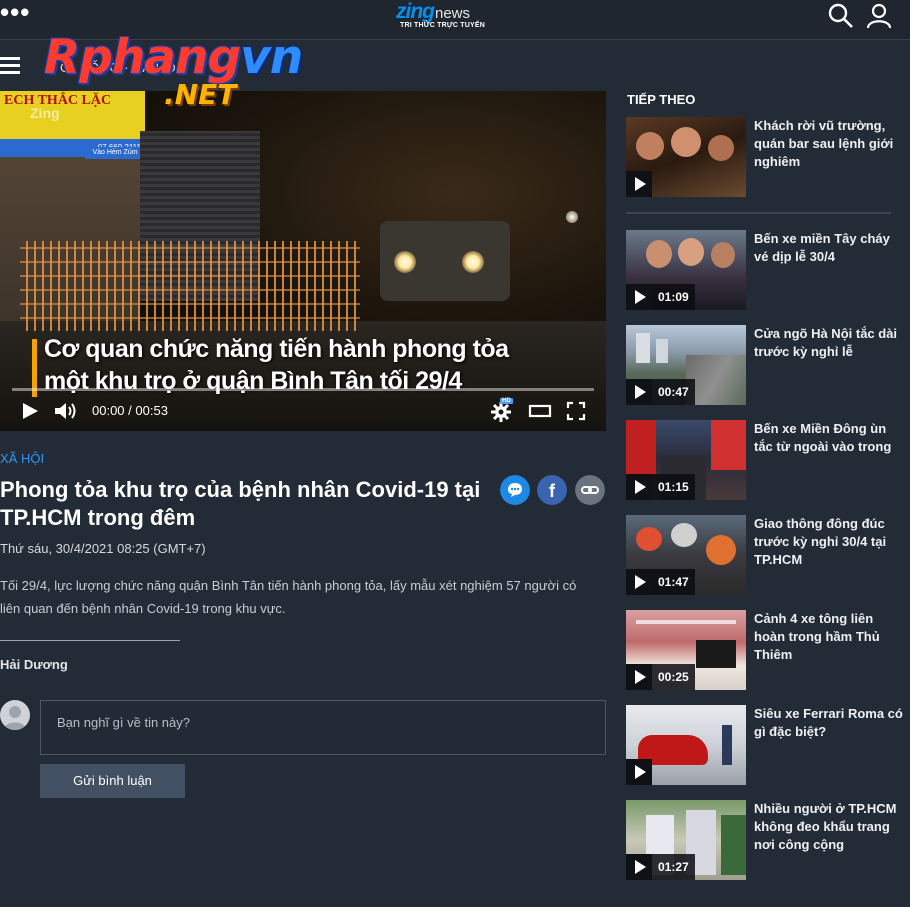 The image size is (910, 907). Describe the element at coordinates (473, 262) in the screenshot. I see `headlight-right` at that location.